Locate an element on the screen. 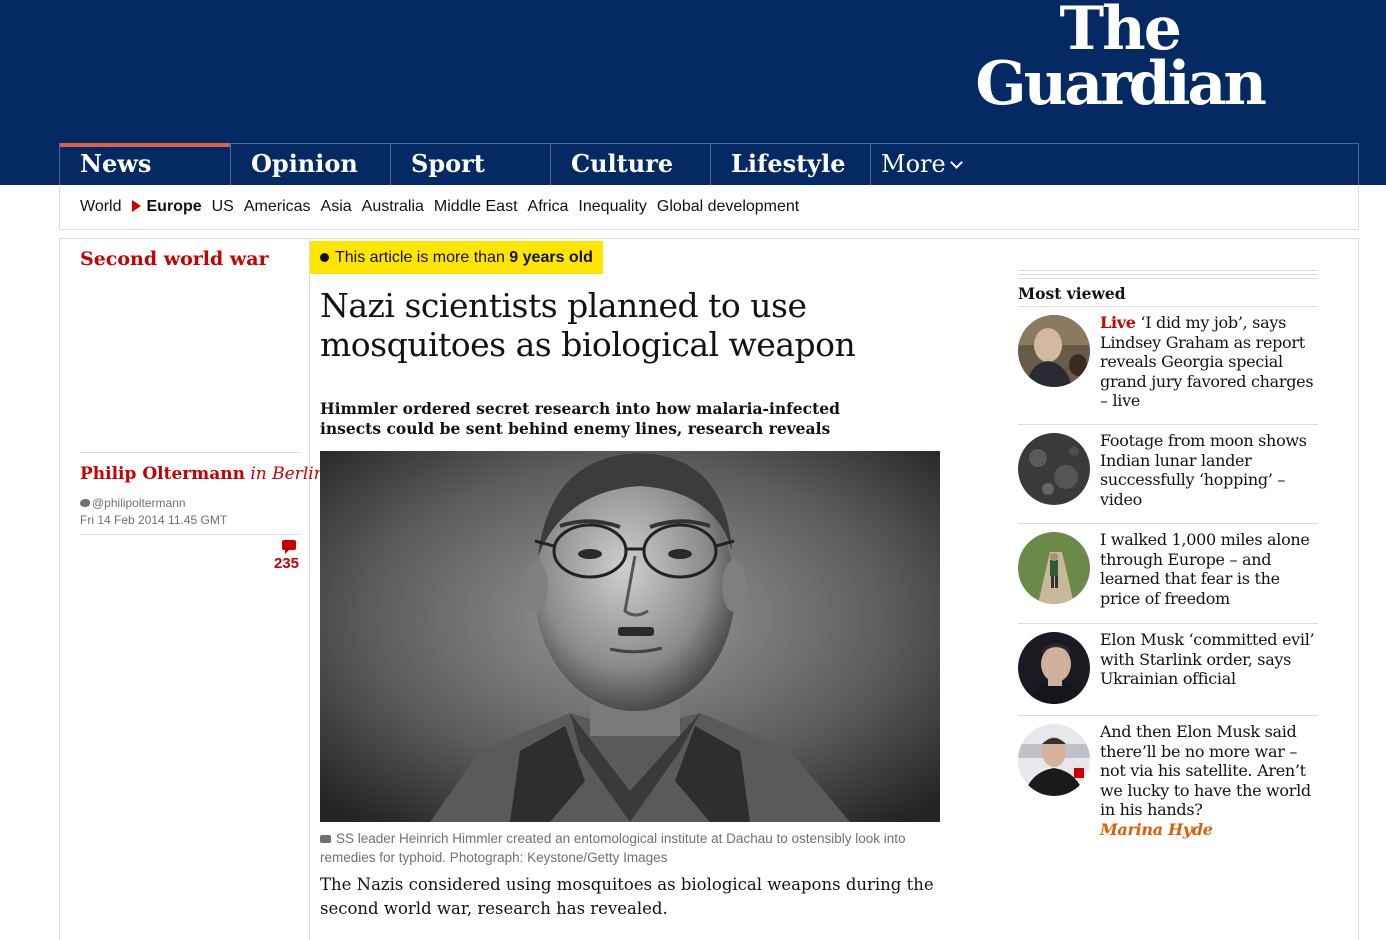 This screenshot has height=940, width=1386. pillar-opinion: Opinion is located at coordinates (311, 164).